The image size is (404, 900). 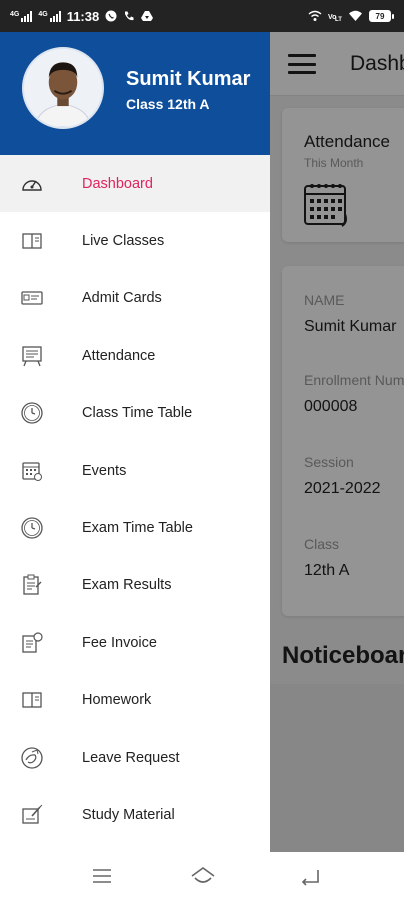 What do you see at coordinates (135, 93) in the screenshot?
I see `drawer-header: Sumit Kumar Class 12th A` at bounding box center [135, 93].